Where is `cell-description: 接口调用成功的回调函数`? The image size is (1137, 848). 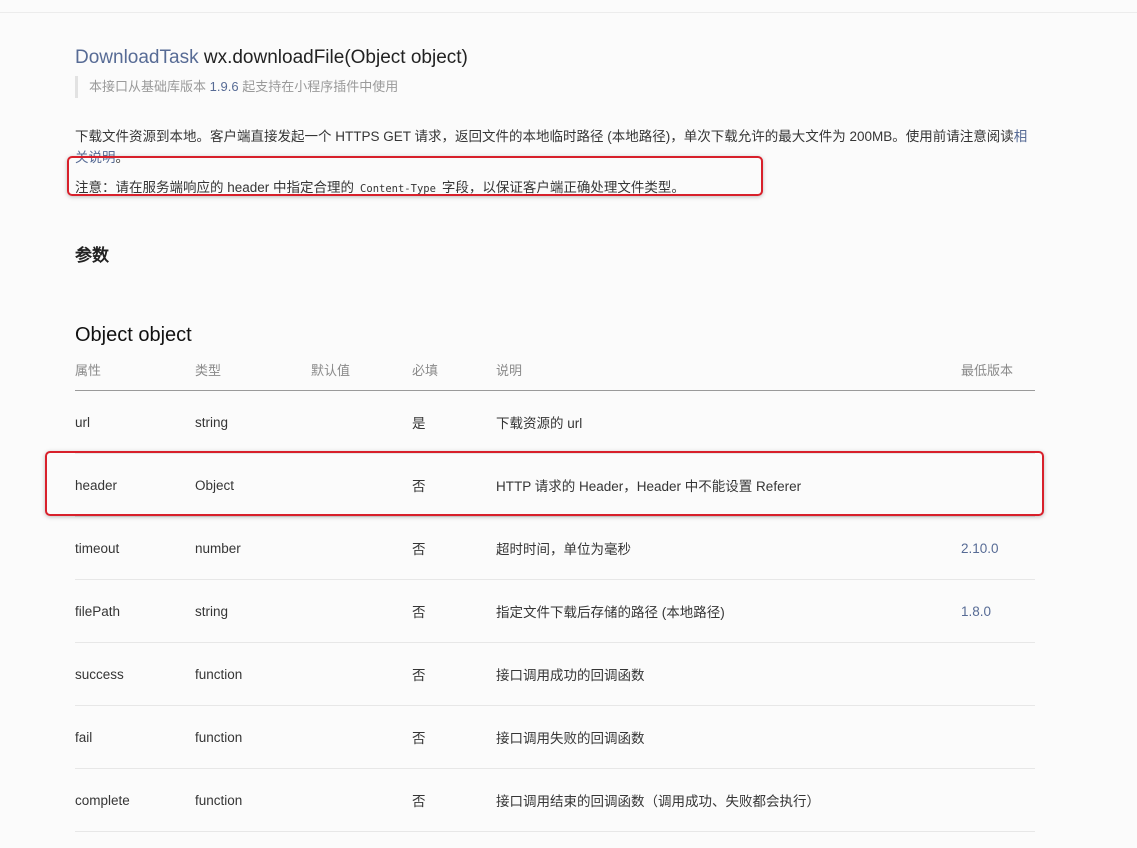
cell-description: 接口调用成功的回调函数 is located at coordinates (728, 674).